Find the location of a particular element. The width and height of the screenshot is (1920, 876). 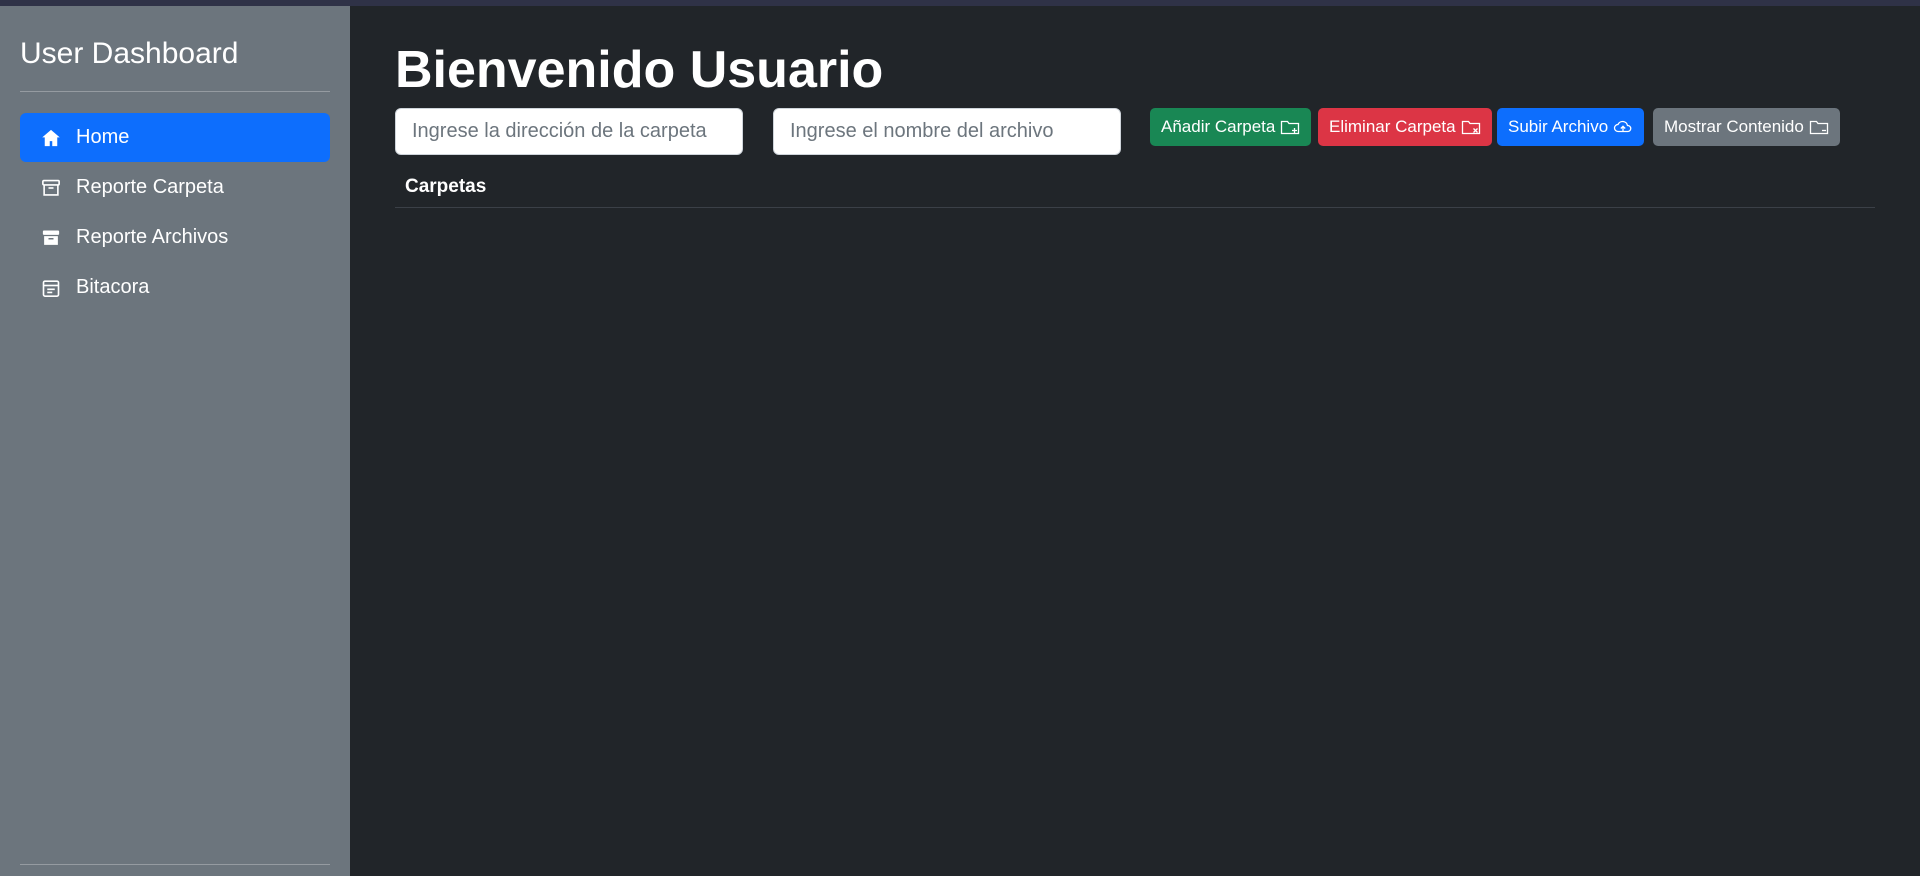

sidebar-item-home: Home is located at coordinates (175, 137).